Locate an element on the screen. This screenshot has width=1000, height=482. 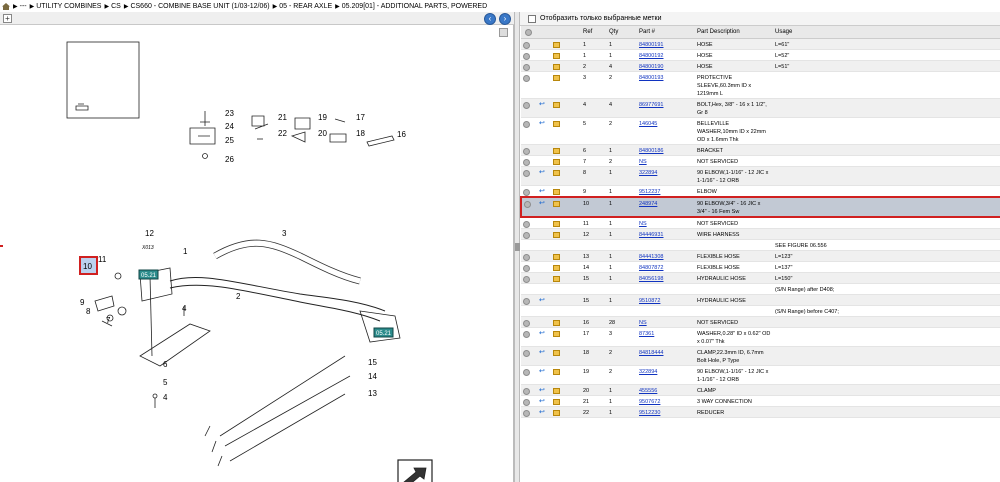
part-number-link: 84818444 is located at coordinates (651, 353).